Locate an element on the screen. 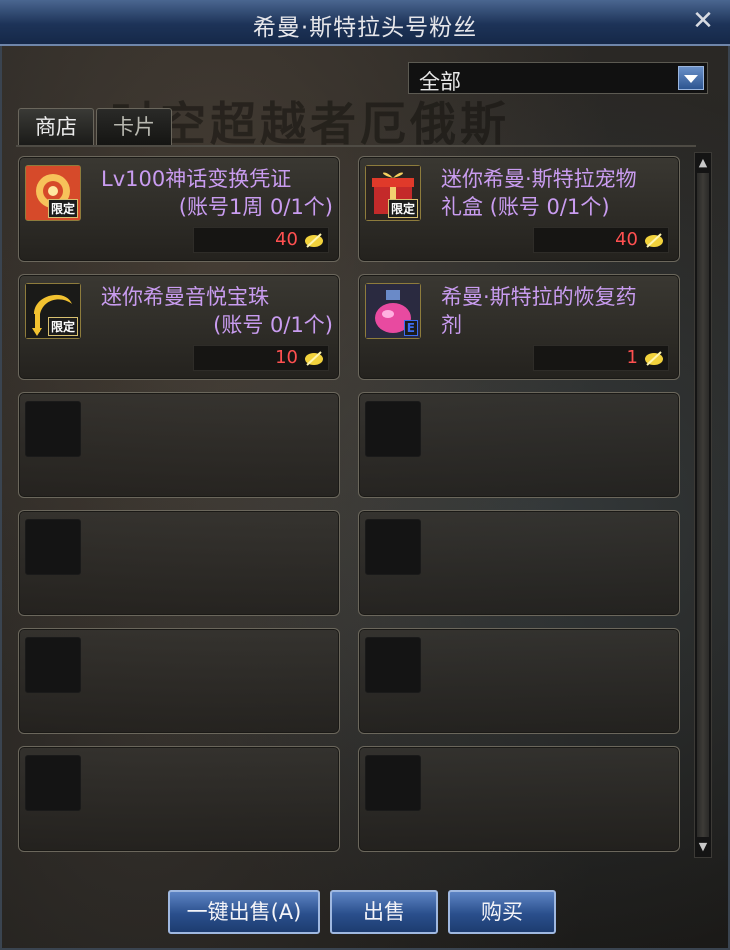  chevron-down-icon is located at coordinates (691, 78).